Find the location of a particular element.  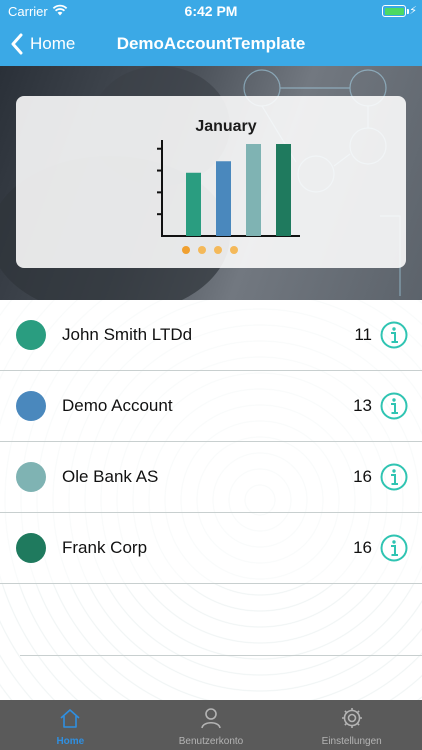

tab-label: Einstellungen is located at coordinates (351, 741).